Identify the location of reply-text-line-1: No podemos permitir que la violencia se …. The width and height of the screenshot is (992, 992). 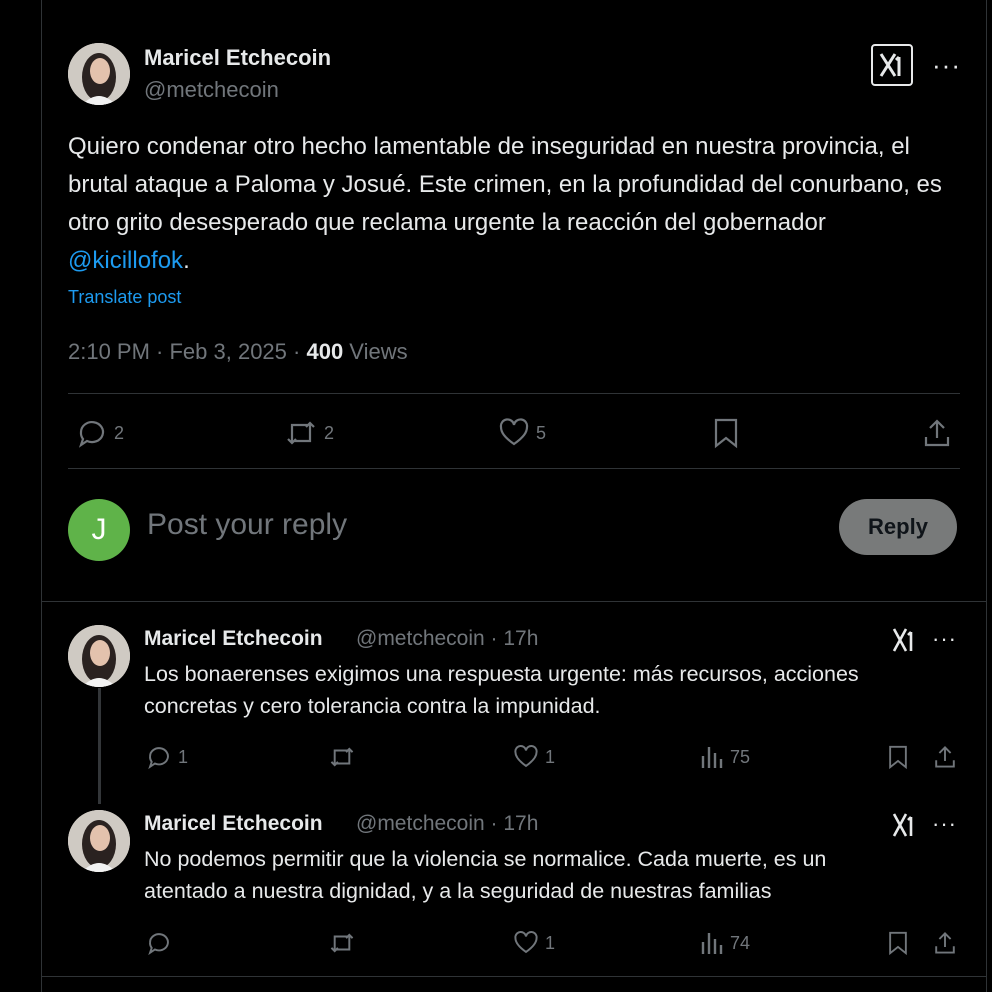
(485, 859).